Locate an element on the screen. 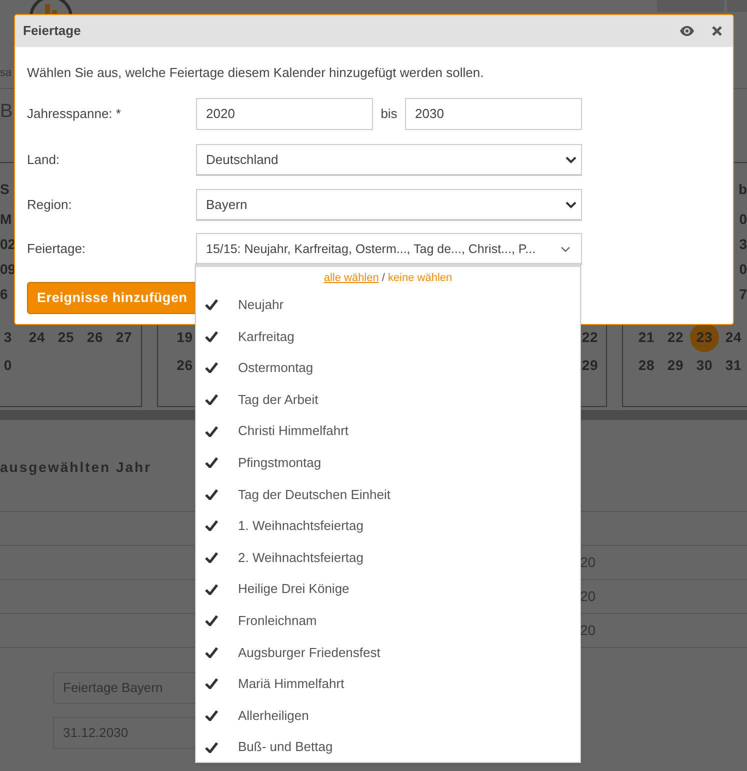 This screenshot has width=747, height=771. calendar-day: 25 is located at coordinates (66, 337).